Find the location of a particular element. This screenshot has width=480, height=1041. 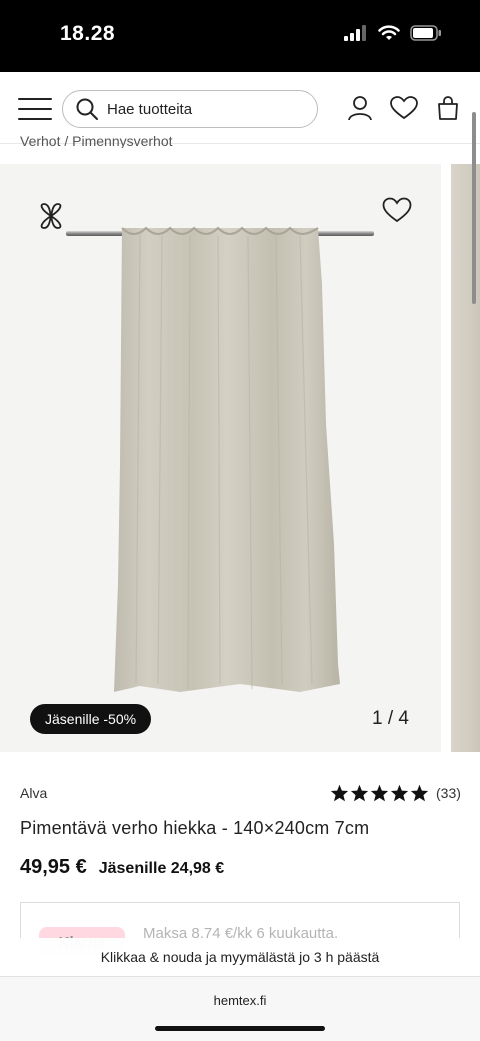

browser-url: hemtex.fi is located at coordinates (240, 1000).